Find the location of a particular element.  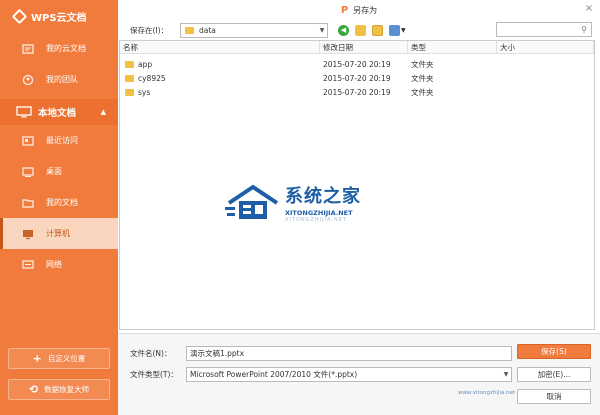

table-row: cy8925 2015-07-20 20:19 文件夹 is located at coordinates (357, 78).